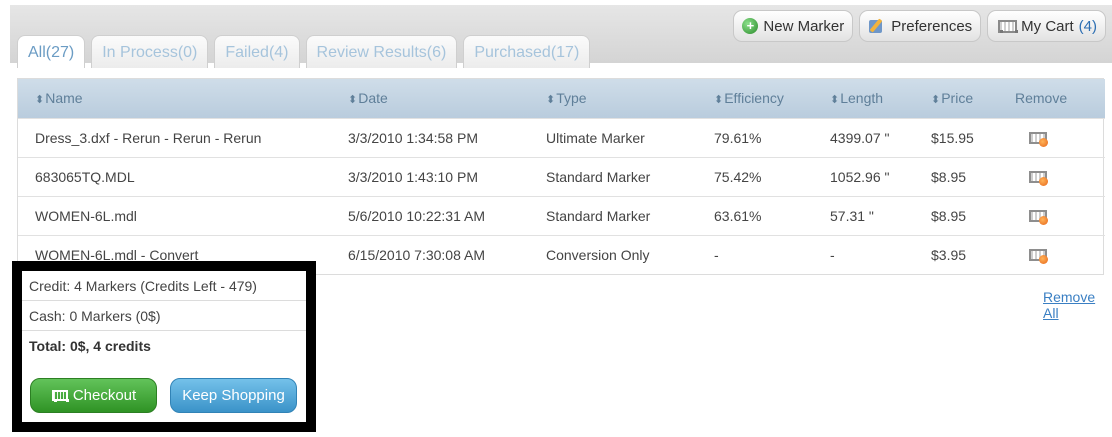 The image size is (1112, 437). I want to click on cell-type: Conversion Only, so click(630, 254).